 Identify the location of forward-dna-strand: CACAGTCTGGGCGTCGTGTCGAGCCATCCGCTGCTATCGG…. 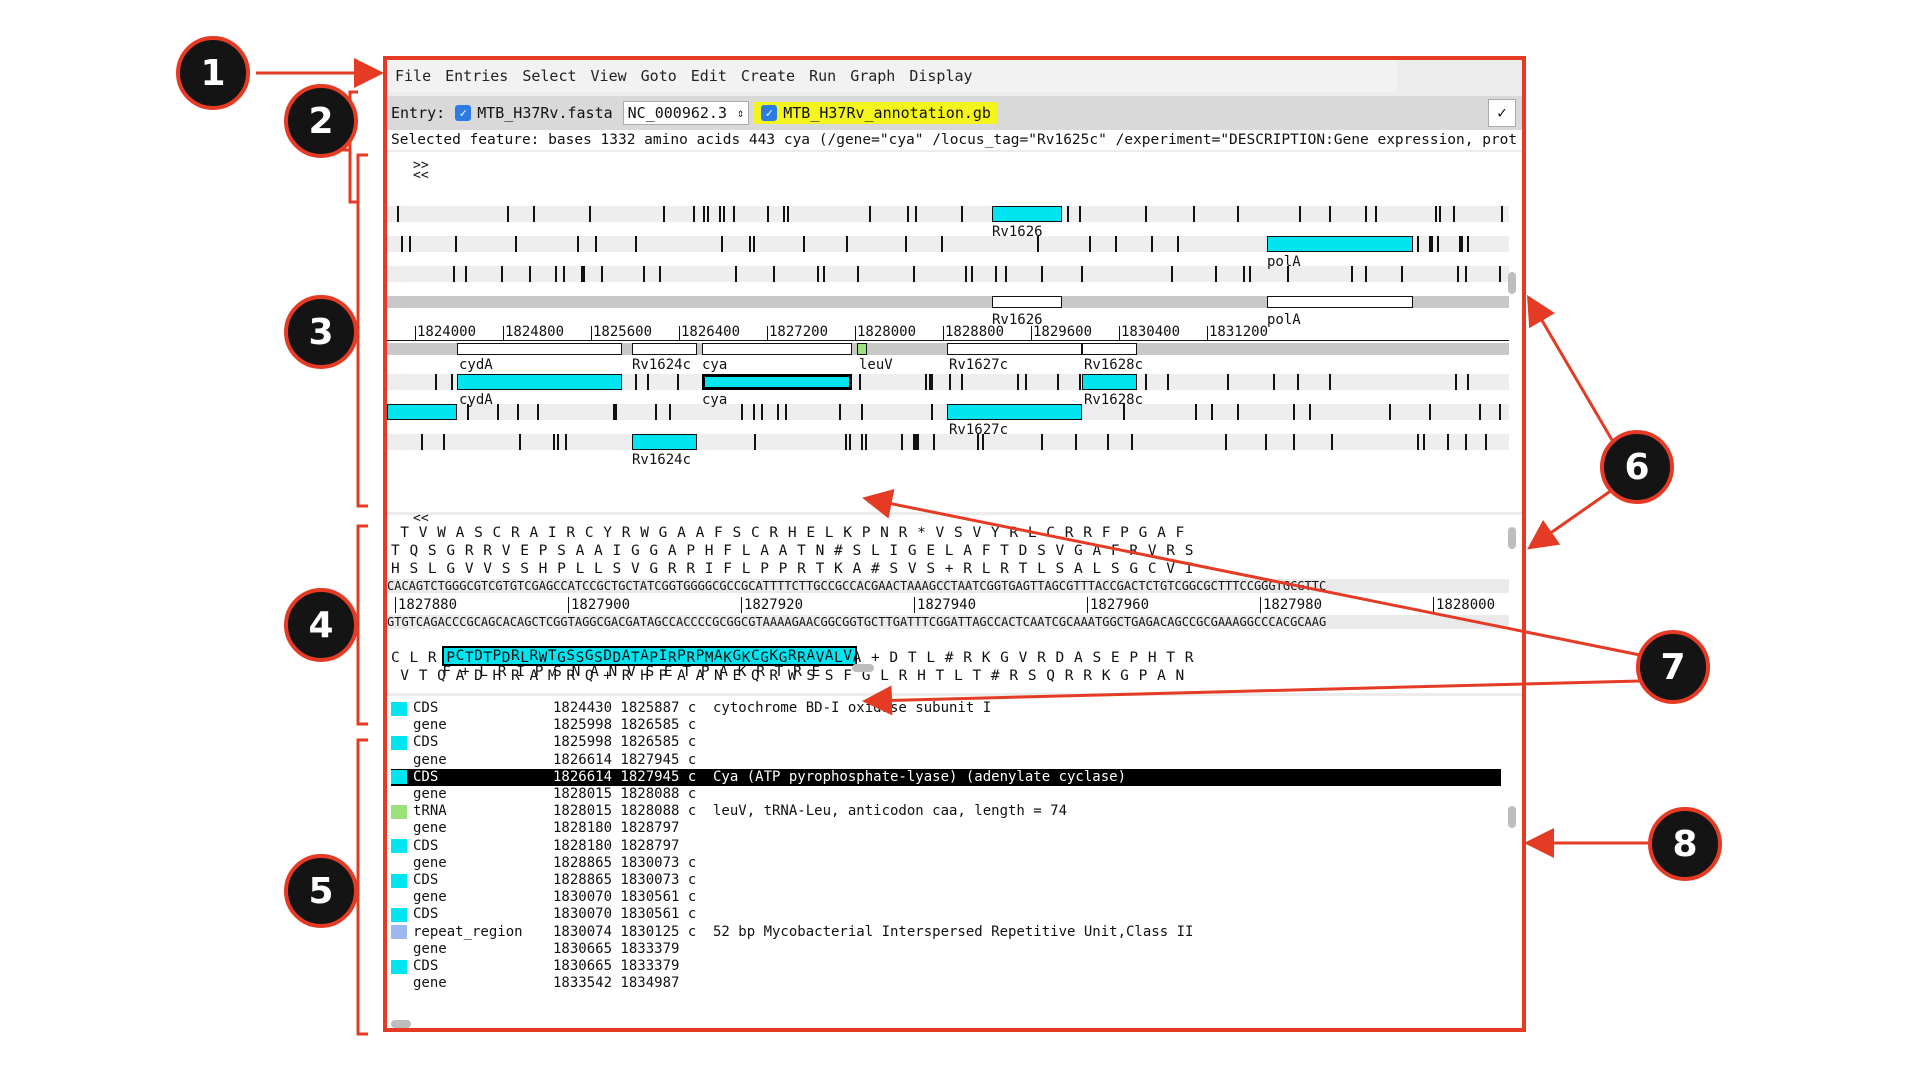
(948, 586).